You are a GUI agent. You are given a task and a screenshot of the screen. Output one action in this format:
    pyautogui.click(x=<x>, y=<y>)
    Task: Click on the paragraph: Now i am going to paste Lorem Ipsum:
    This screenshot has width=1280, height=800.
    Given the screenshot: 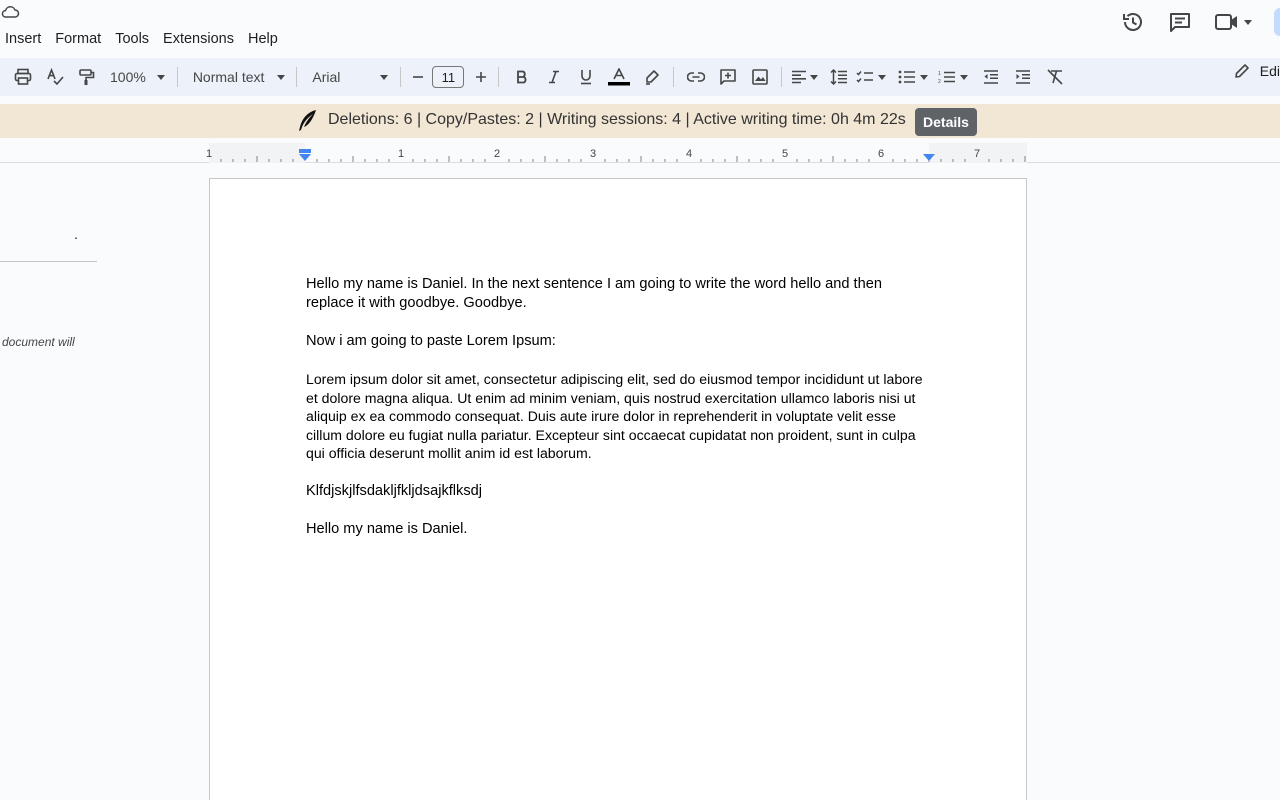 What is the action you would take?
    pyautogui.click(x=616, y=341)
    